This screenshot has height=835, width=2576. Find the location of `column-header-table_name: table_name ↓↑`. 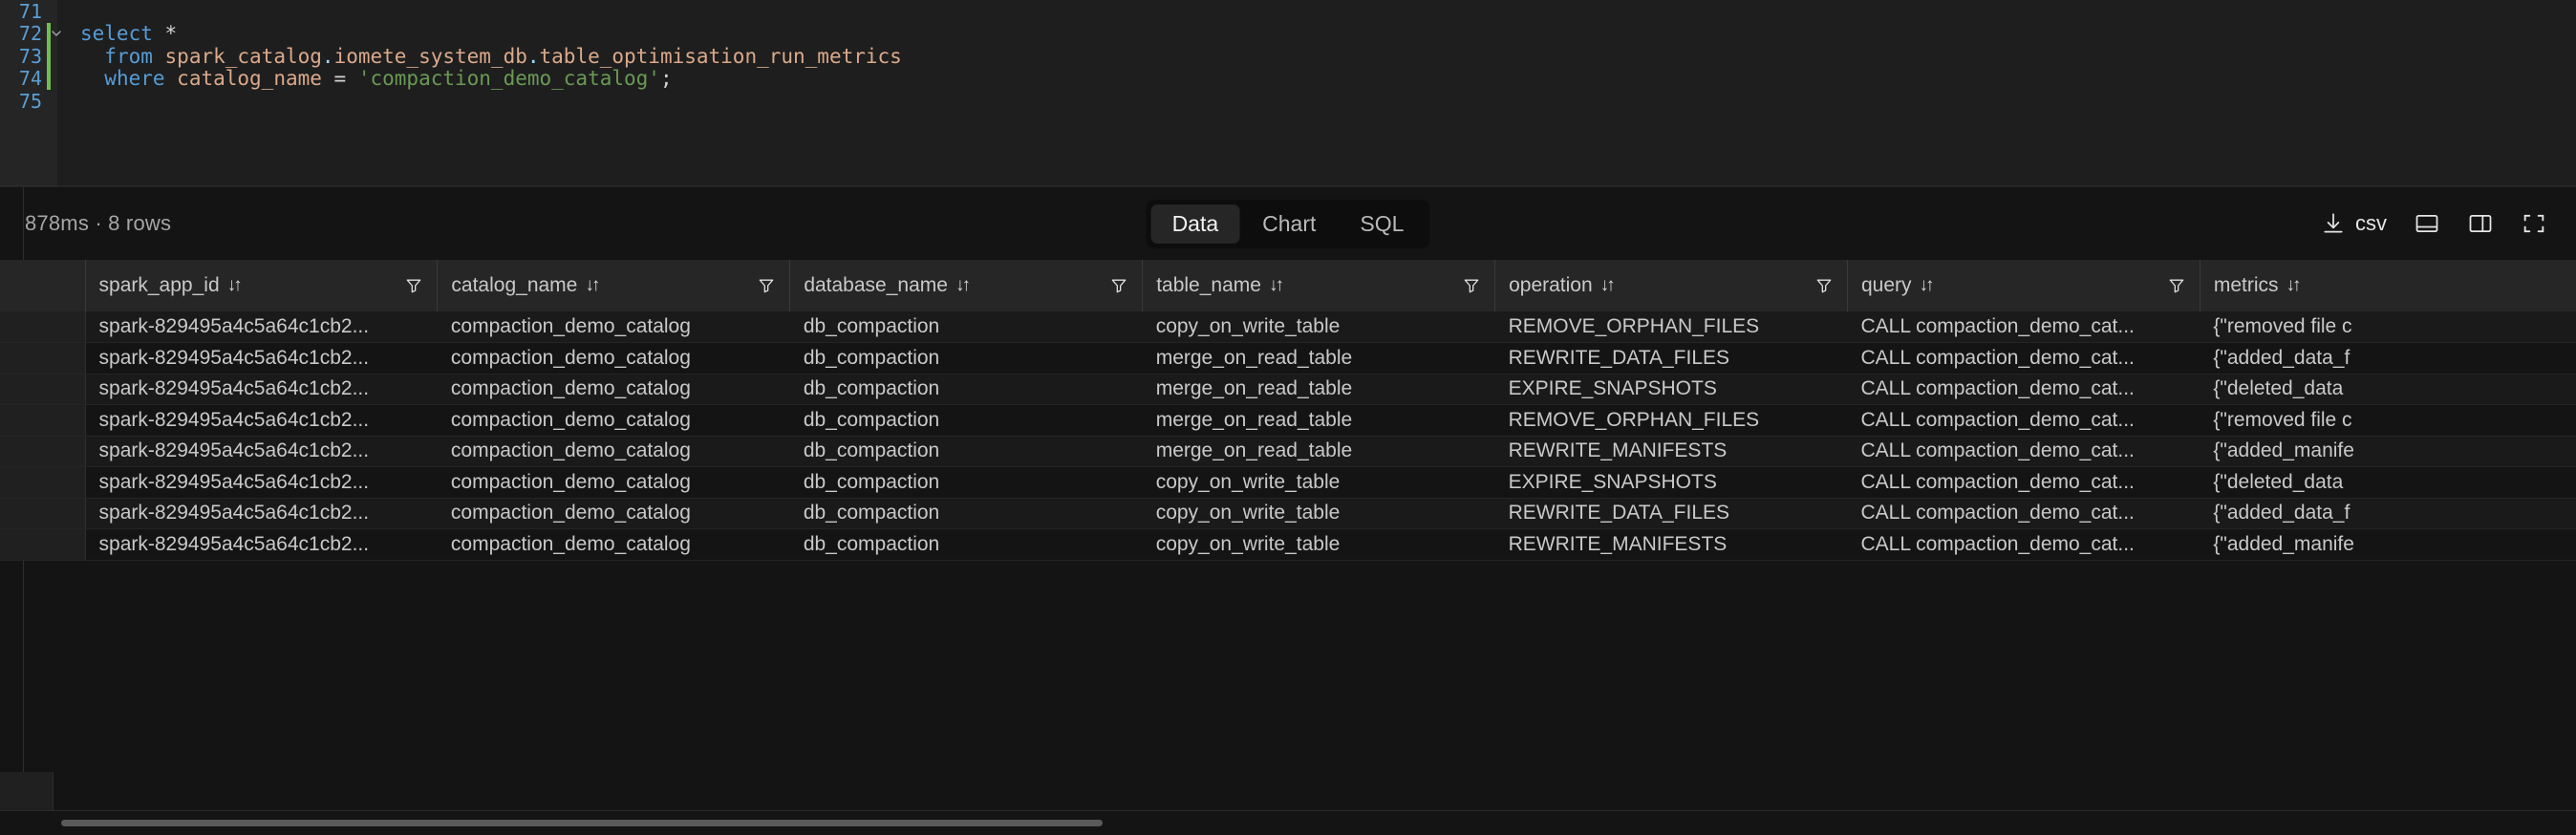

column-header-table_name: table_name ↓↑ is located at coordinates (1319, 285).